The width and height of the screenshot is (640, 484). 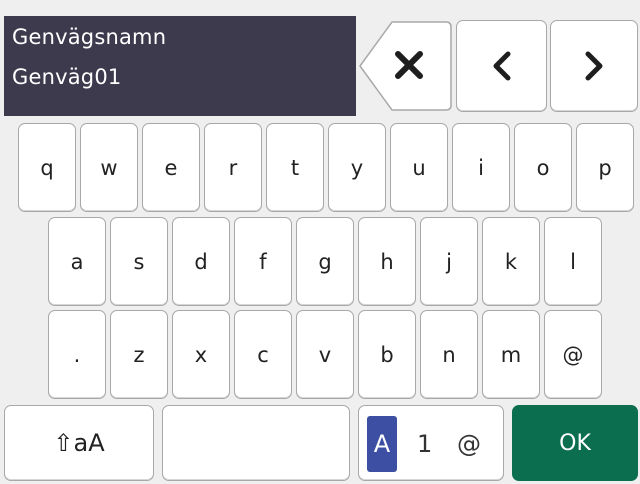 I want to click on cursor-right-button, so click(x=594, y=66).